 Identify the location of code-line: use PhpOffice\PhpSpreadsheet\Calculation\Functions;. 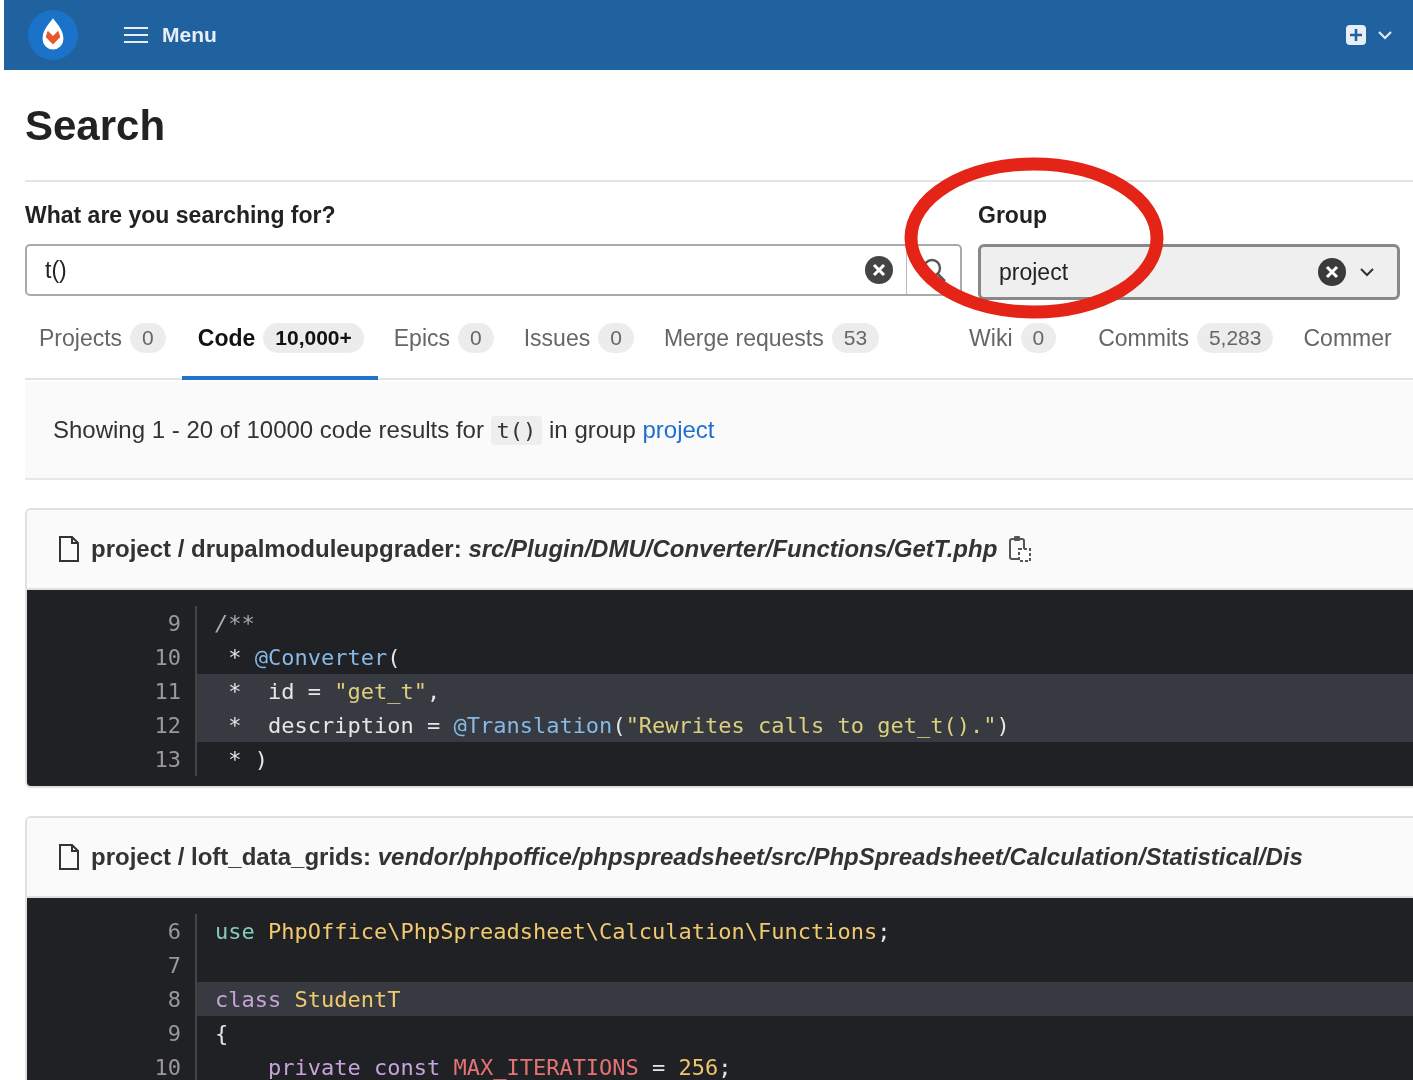
(553, 931).